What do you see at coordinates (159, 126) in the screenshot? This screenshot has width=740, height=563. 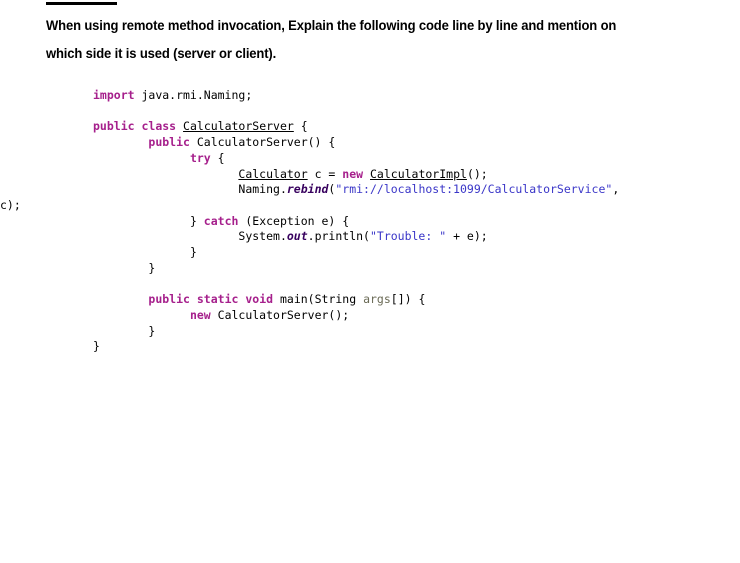 I see `code-token: class` at bounding box center [159, 126].